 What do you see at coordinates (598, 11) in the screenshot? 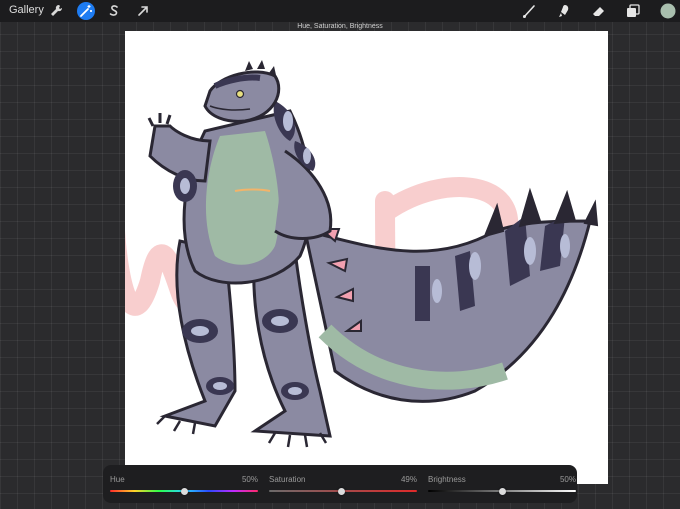
I see `eraser-icon` at bounding box center [598, 11].